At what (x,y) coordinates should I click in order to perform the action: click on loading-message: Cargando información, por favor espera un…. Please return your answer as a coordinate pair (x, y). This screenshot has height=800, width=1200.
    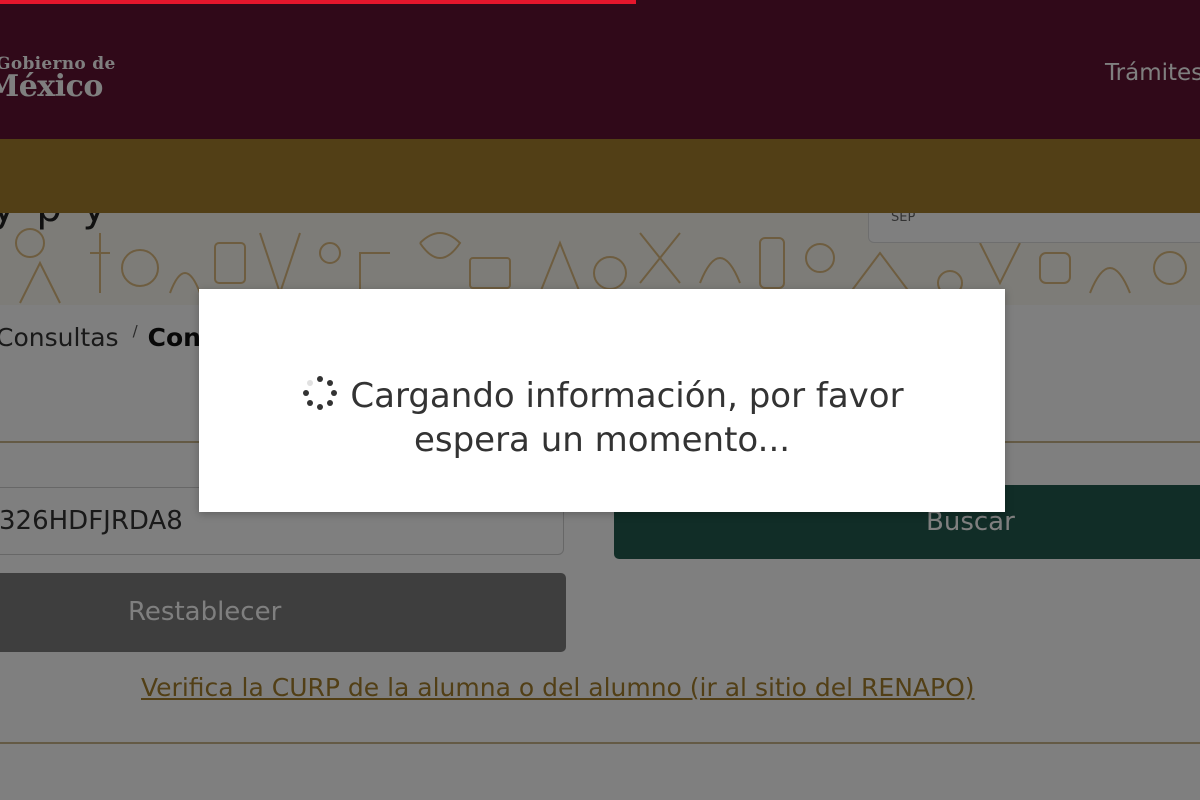
    Looking at the image, I should click on (602, 417).